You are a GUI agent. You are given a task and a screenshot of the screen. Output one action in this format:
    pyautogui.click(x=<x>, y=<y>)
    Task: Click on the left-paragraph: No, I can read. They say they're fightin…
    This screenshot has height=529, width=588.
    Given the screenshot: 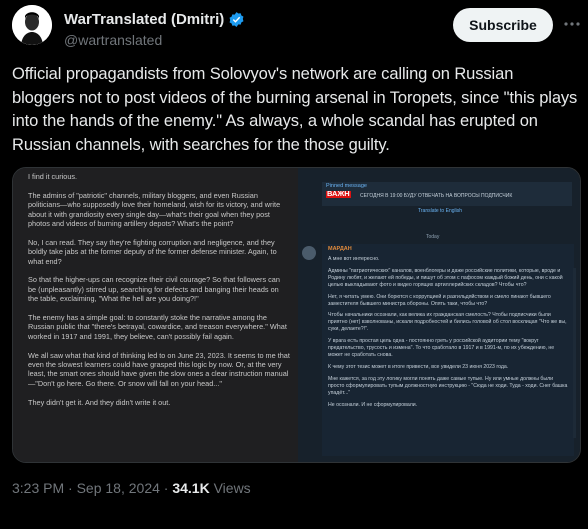 What is the action you would take?
    pyautogui.click(x=152, y=251)
    